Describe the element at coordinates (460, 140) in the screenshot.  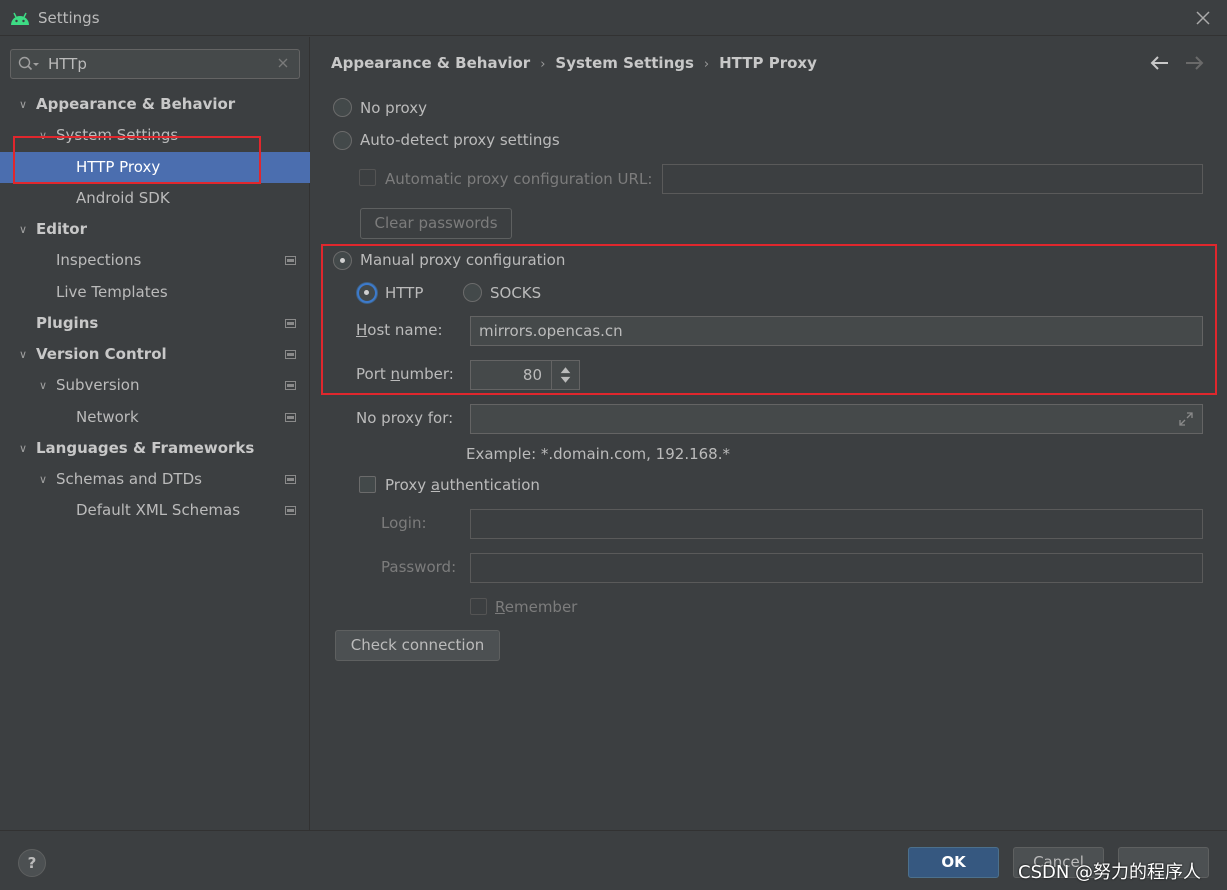
I see `auto-detect-label: Auto-detect proxy settings` at that location.